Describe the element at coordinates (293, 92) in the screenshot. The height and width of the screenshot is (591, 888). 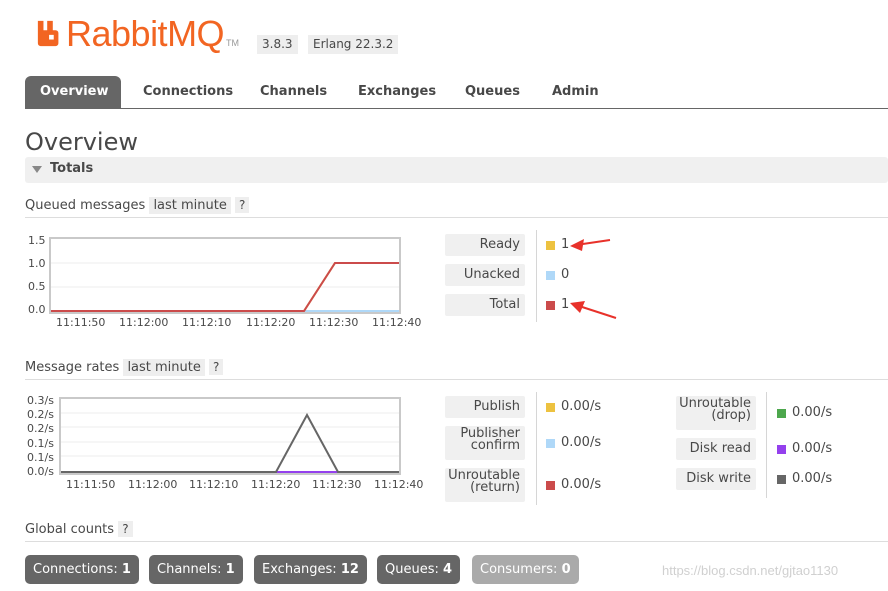
I see `tab-channels: Channels` at that location.